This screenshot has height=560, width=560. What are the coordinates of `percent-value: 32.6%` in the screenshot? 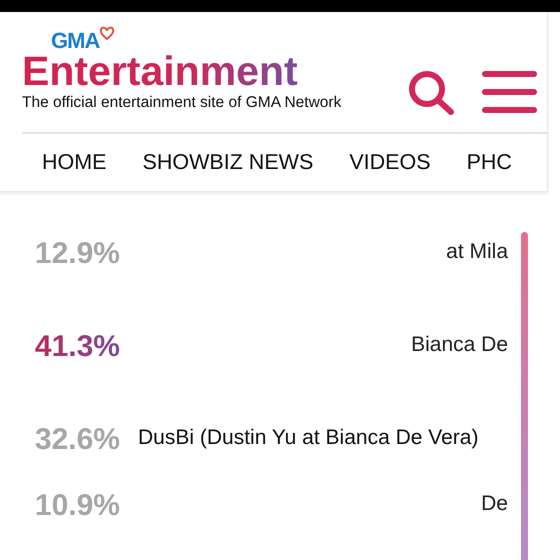 It's located at (77, 440).